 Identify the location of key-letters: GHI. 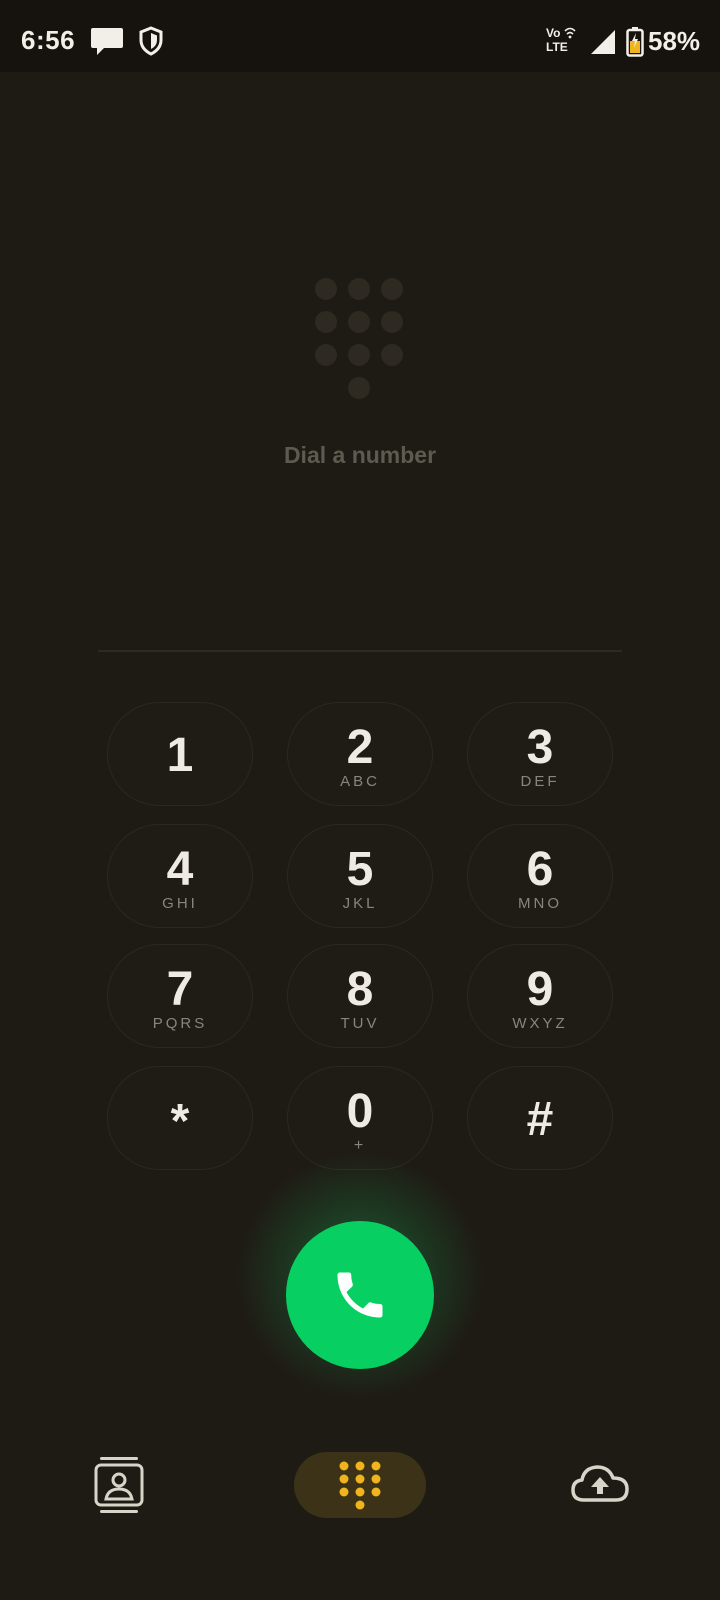
(180, 903).